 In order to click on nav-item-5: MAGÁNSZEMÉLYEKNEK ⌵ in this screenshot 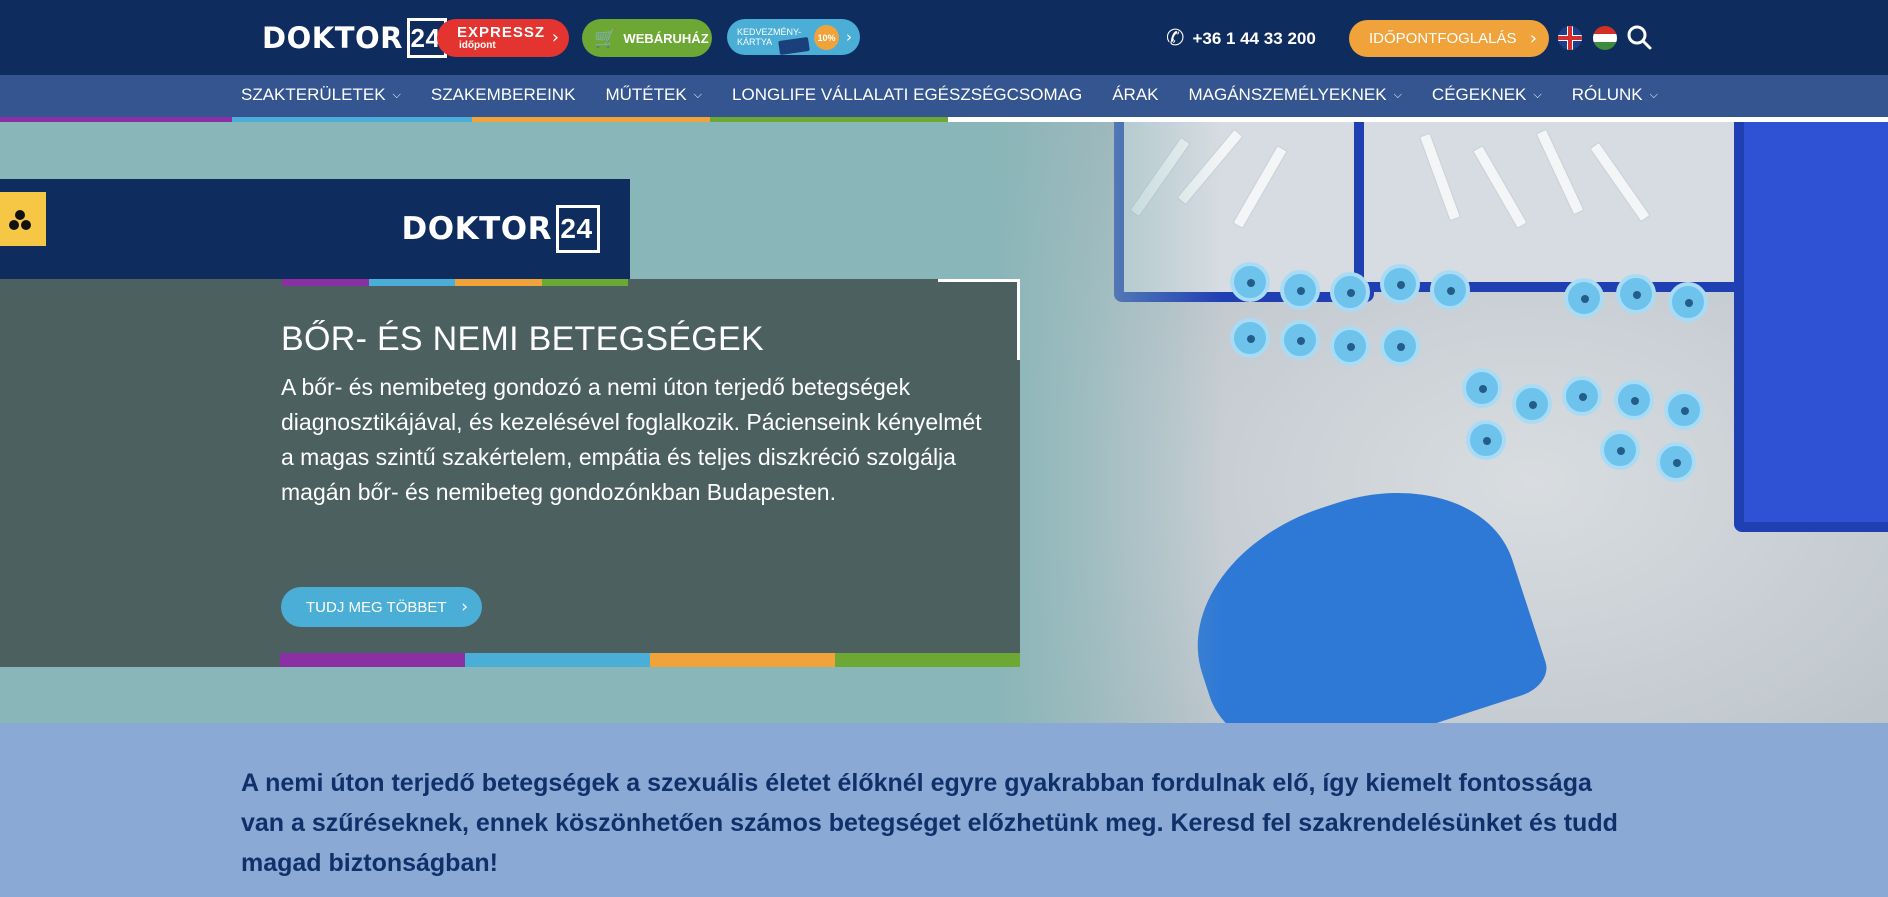, I will do `click(1295, 95)`.